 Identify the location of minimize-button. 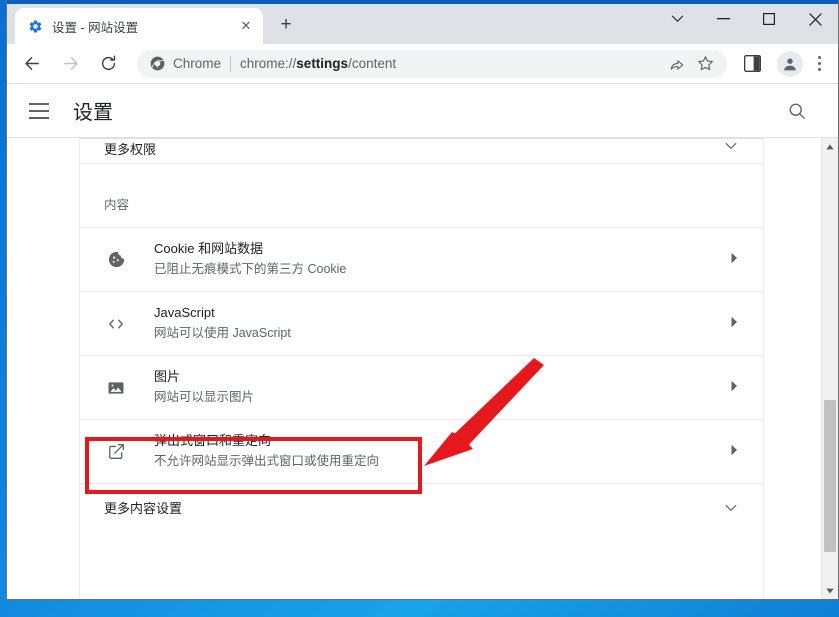
(723, 19).